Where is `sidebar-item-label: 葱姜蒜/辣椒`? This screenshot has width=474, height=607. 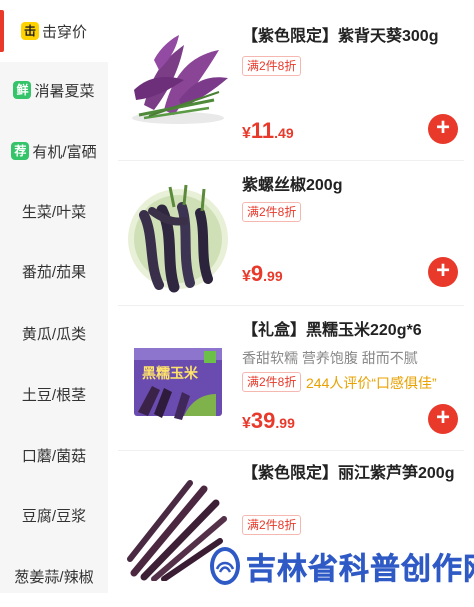 sidebar-item-label: 葱姜蒜/辣椒 is located at coordinates (54, 577).